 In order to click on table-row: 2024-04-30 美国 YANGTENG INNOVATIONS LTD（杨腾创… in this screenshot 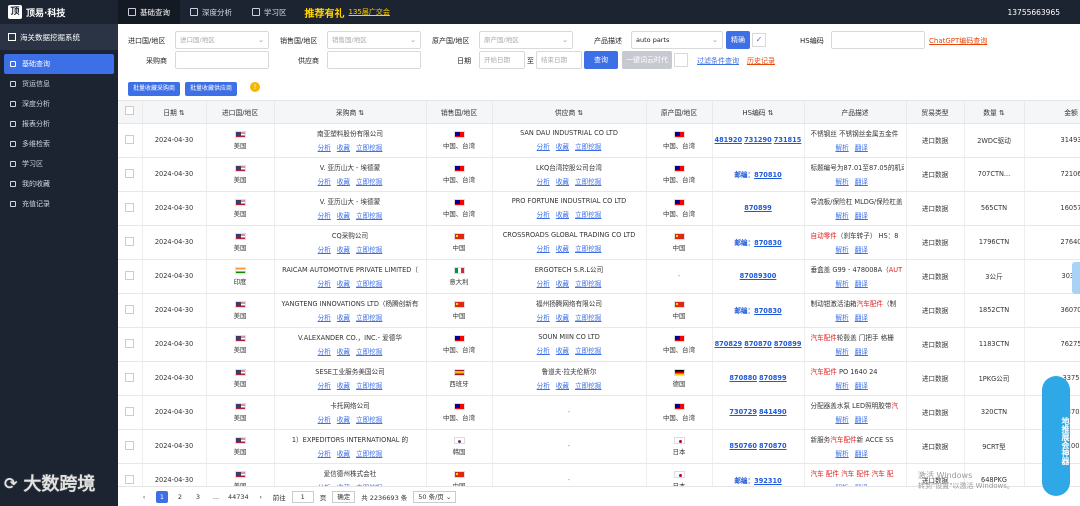, I will do `click(599, 310)`.